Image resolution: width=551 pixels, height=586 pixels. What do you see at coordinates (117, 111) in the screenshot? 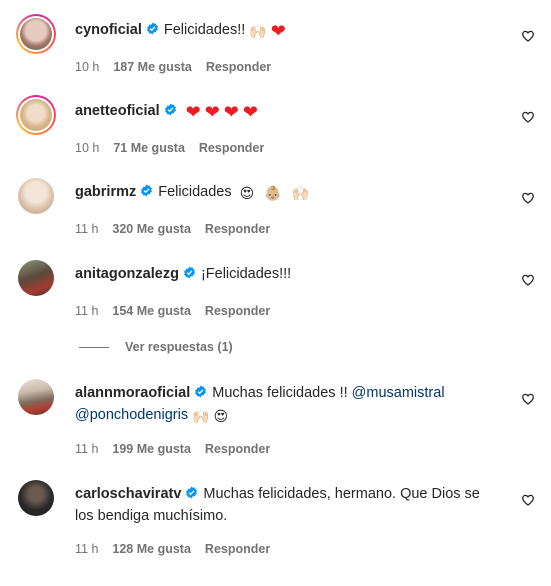
I see `username: anetteoficial` at bounding box center [117, 111].